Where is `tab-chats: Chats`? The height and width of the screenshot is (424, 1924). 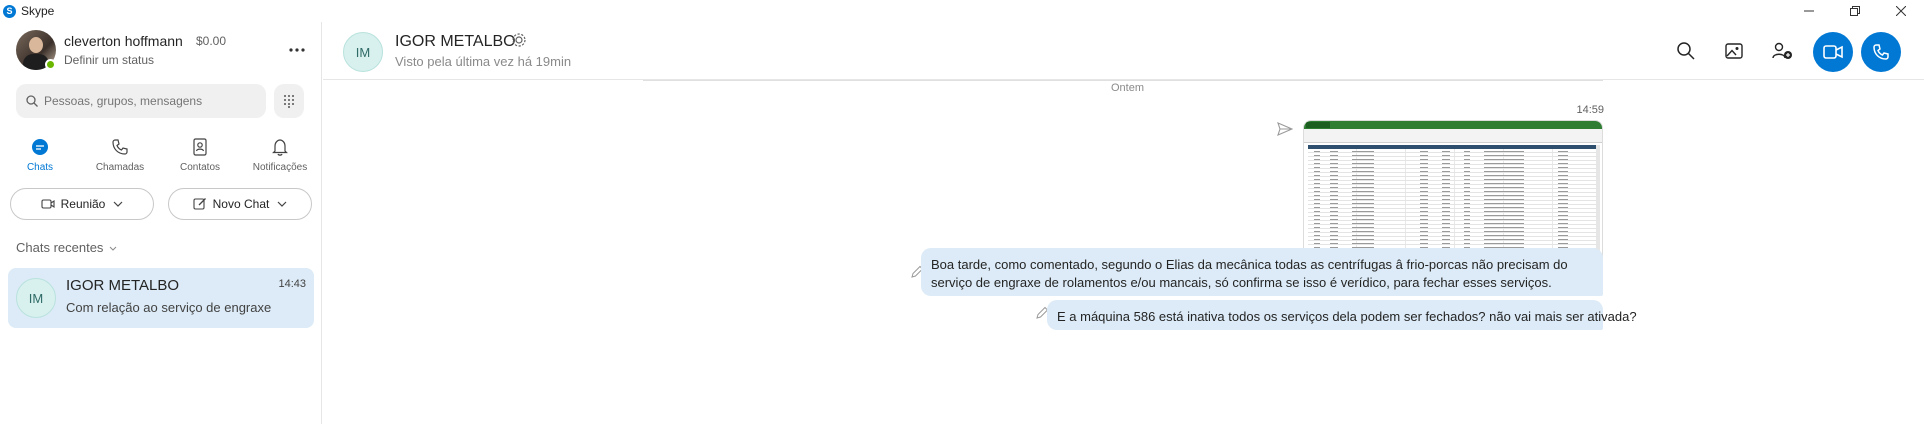
tab-chats: Chats is located at coordinates (40, 161).